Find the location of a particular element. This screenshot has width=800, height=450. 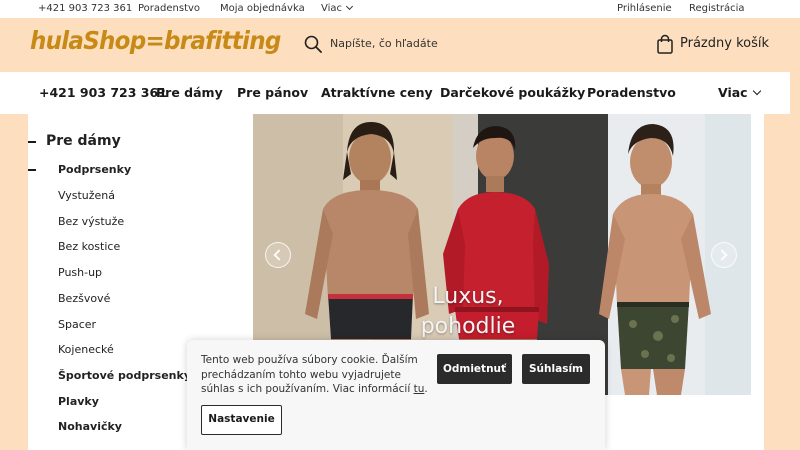

nav-item-women: Pre dámy is located at coordinates (189, 92).